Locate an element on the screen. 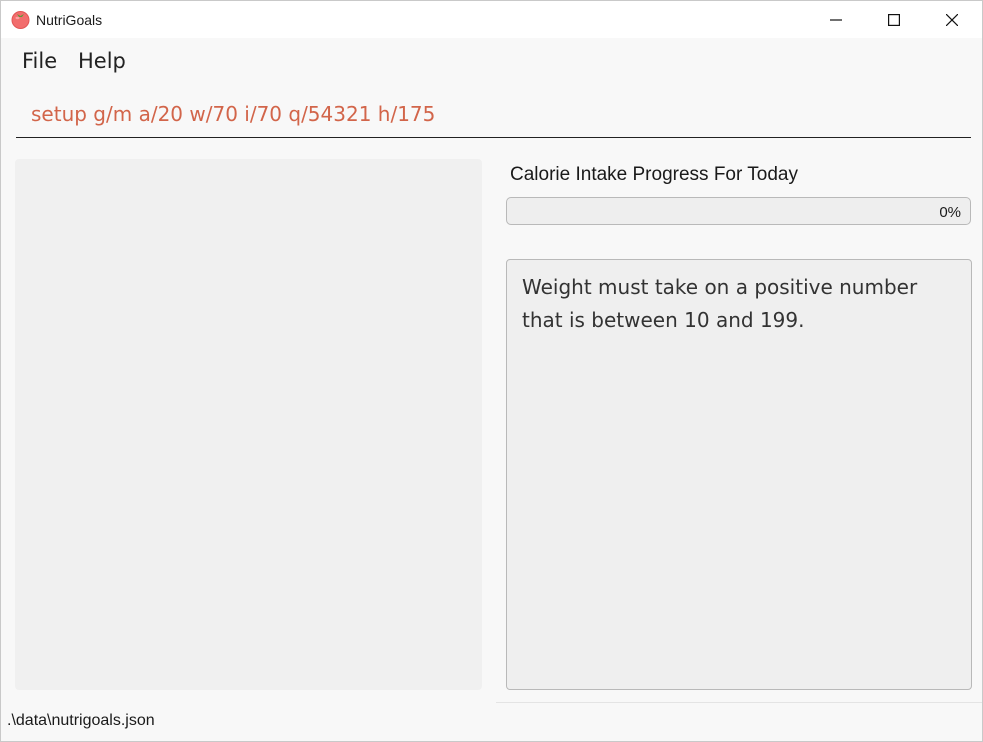 This screenshot has width=983, height=742. menu-file: File is located at coordinates (39, 61).